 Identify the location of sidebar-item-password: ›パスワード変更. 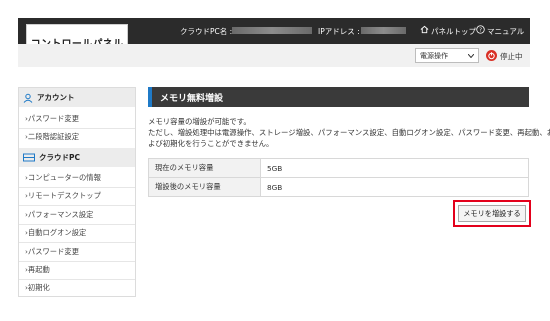
(52, 119).